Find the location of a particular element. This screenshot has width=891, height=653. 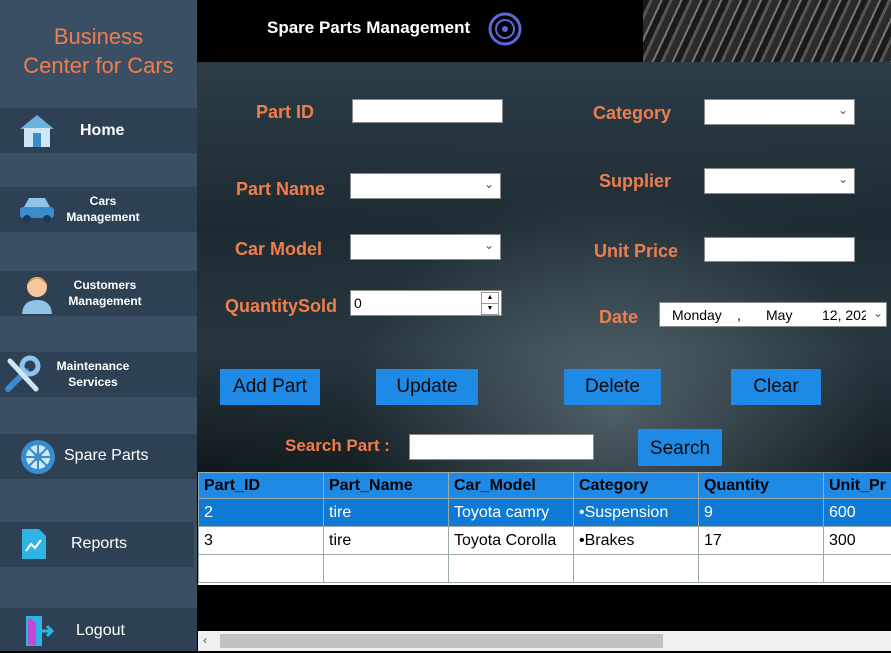

sidebar-item-customers: Customers Management is located at coordinates (98, 293).